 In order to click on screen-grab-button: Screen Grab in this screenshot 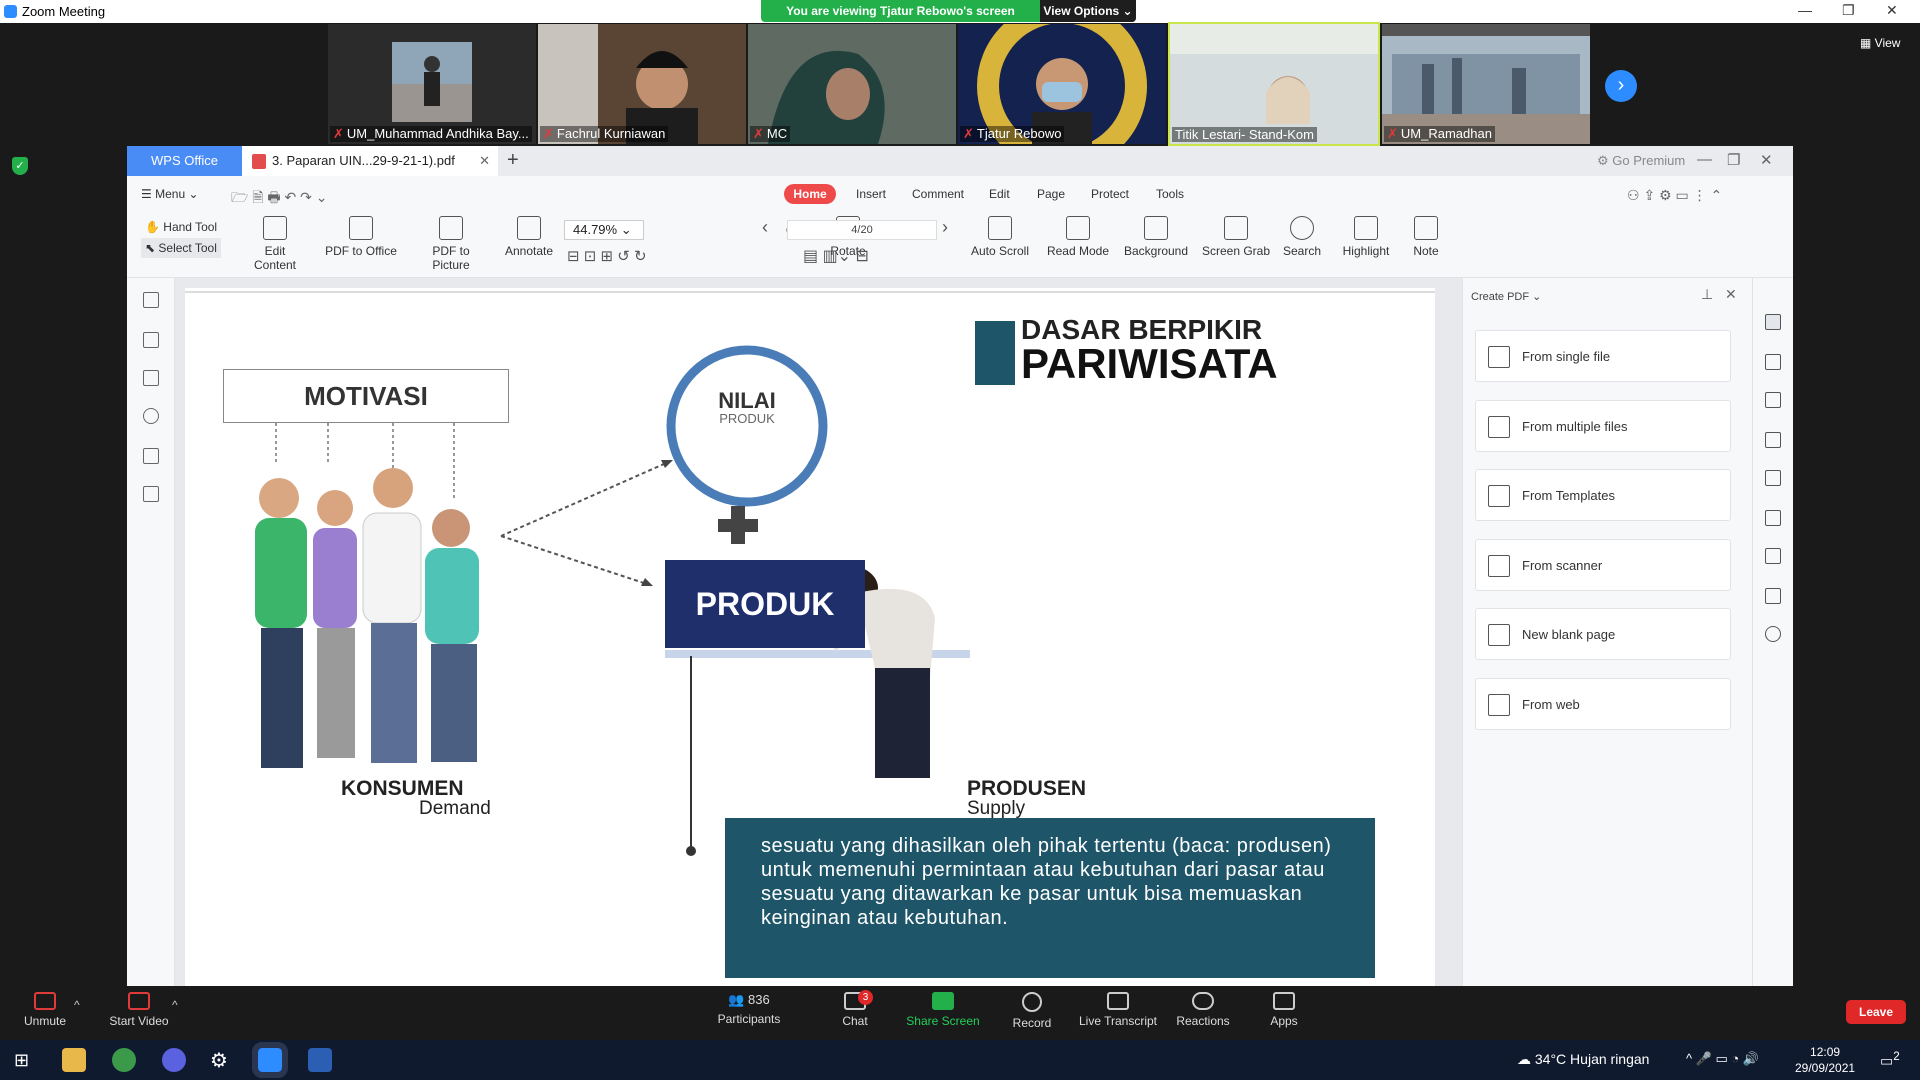, I will do `click(1236, 235)`.